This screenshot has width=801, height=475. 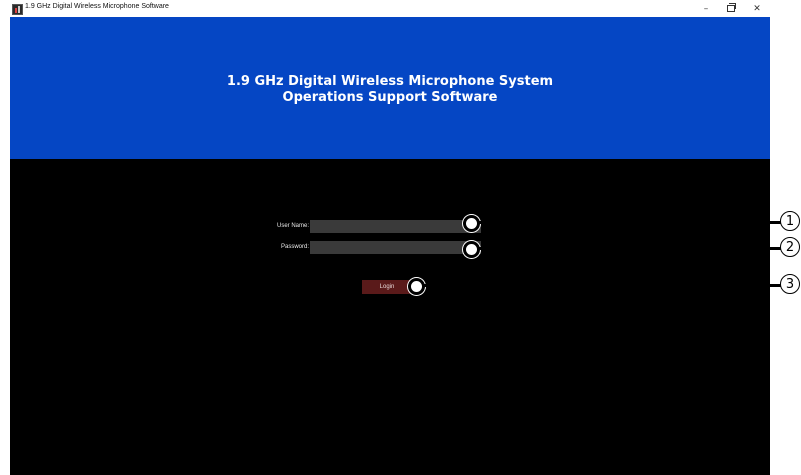 I want to click on restore-icon, so click(x=731, y=7).